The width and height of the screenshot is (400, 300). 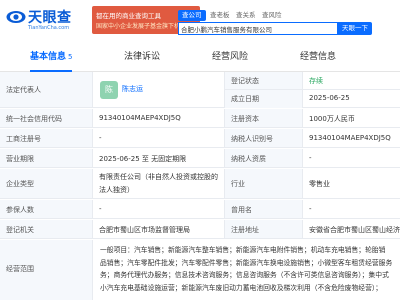 I want to click on biz-reg-no-label: 工商注册号, so click(x=23, y=139).